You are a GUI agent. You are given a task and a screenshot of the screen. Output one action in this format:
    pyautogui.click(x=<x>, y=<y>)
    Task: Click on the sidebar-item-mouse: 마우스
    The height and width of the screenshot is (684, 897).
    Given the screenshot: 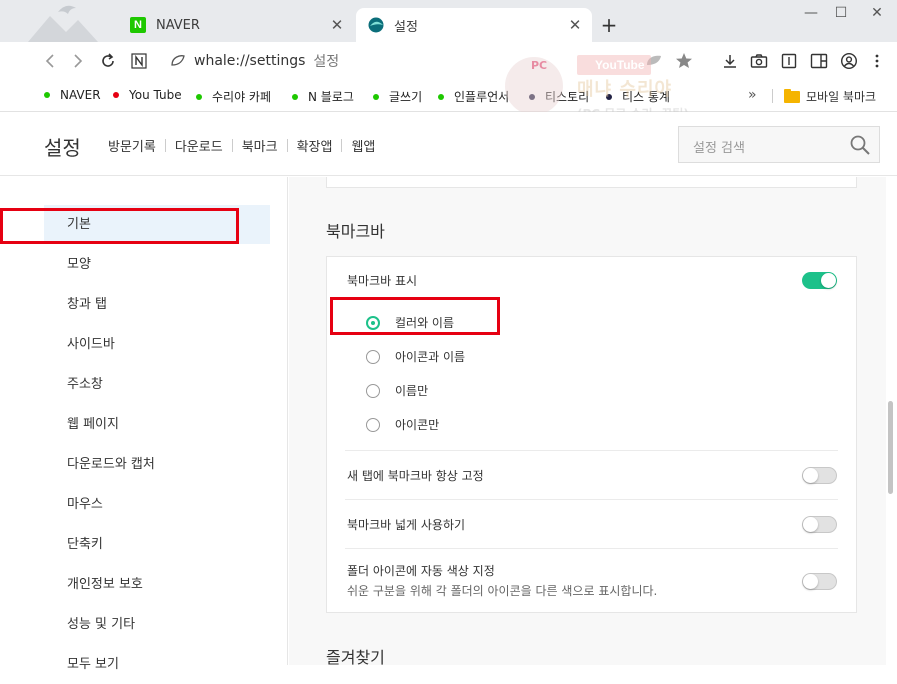 What is the action you would take?
    pyautogui.click(x=157, y=504)
    